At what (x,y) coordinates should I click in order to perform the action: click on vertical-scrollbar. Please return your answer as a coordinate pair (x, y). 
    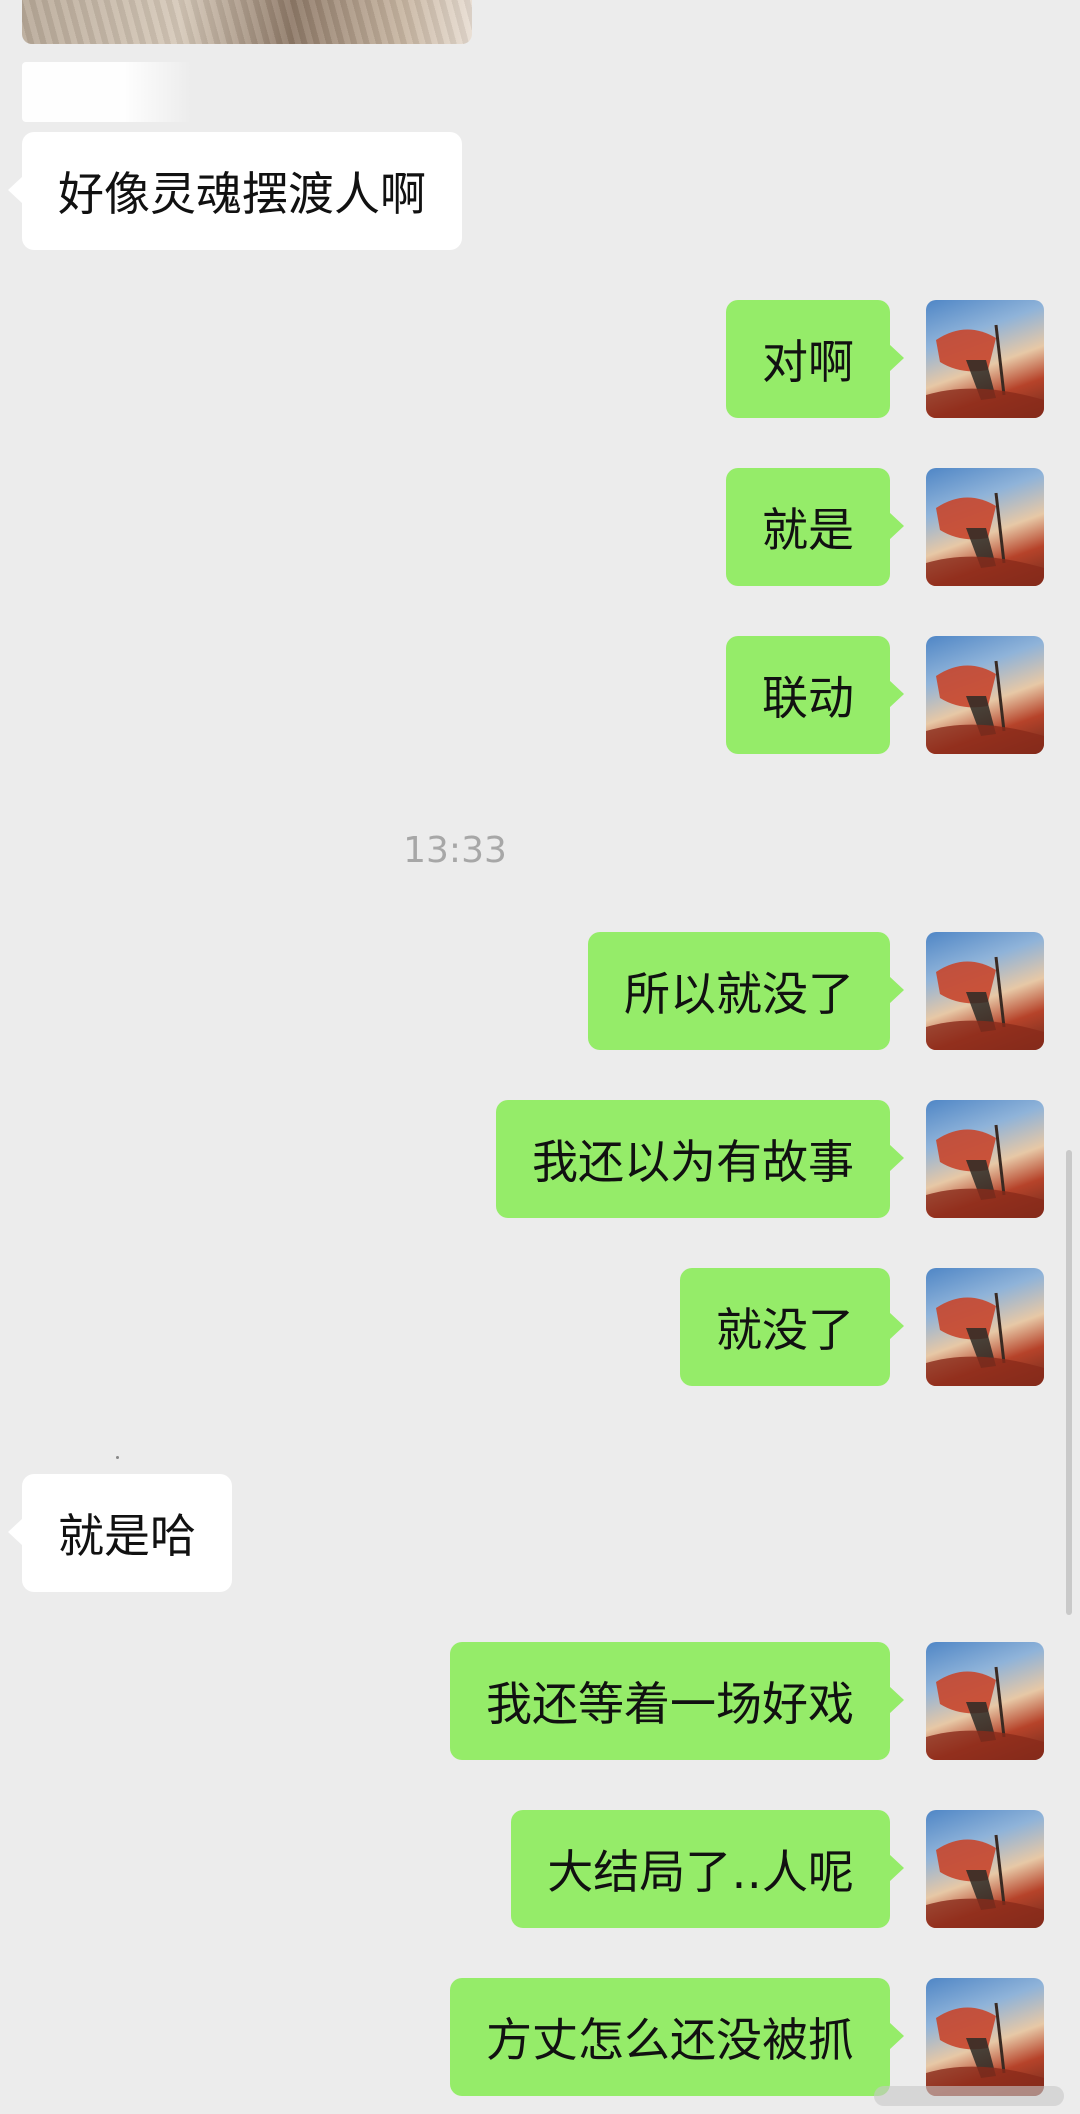
    Looking at the image, I should click on (1069, 1382).